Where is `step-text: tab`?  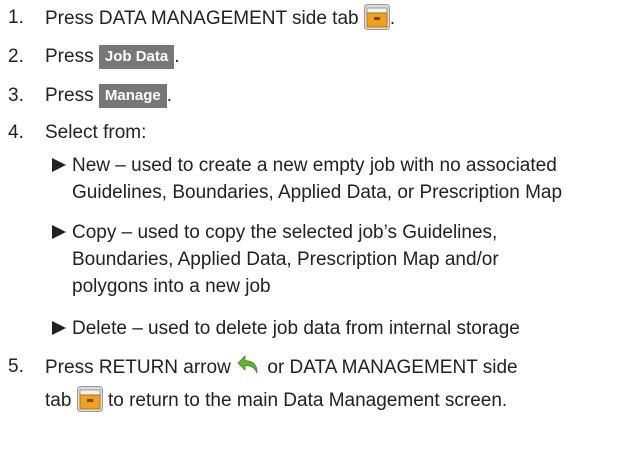 step-text: tab is located at coordinates (58, 400).